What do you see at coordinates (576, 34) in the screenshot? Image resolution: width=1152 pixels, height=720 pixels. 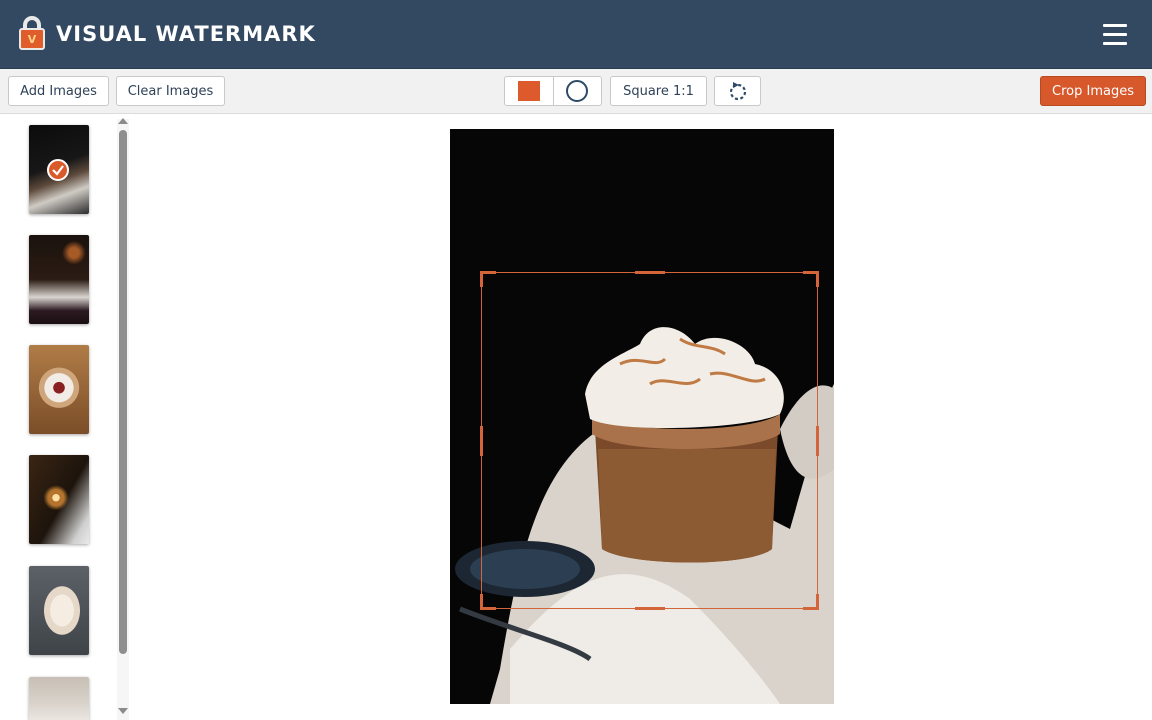 I see `app-header: V VISUAL WATERMARK` at bounding box center [576, 34].